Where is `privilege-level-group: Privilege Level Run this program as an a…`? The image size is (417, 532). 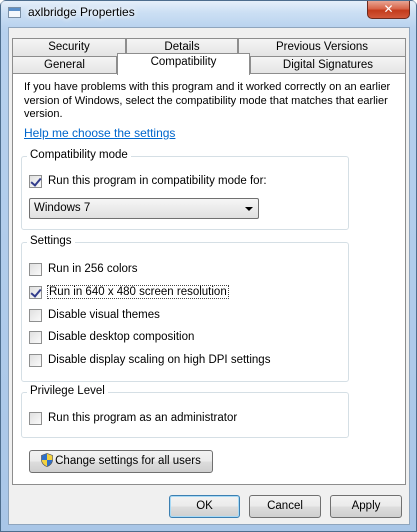 privilege-level-group: Privilege Level Run this program as an a… is located at coordinates (185, 411).